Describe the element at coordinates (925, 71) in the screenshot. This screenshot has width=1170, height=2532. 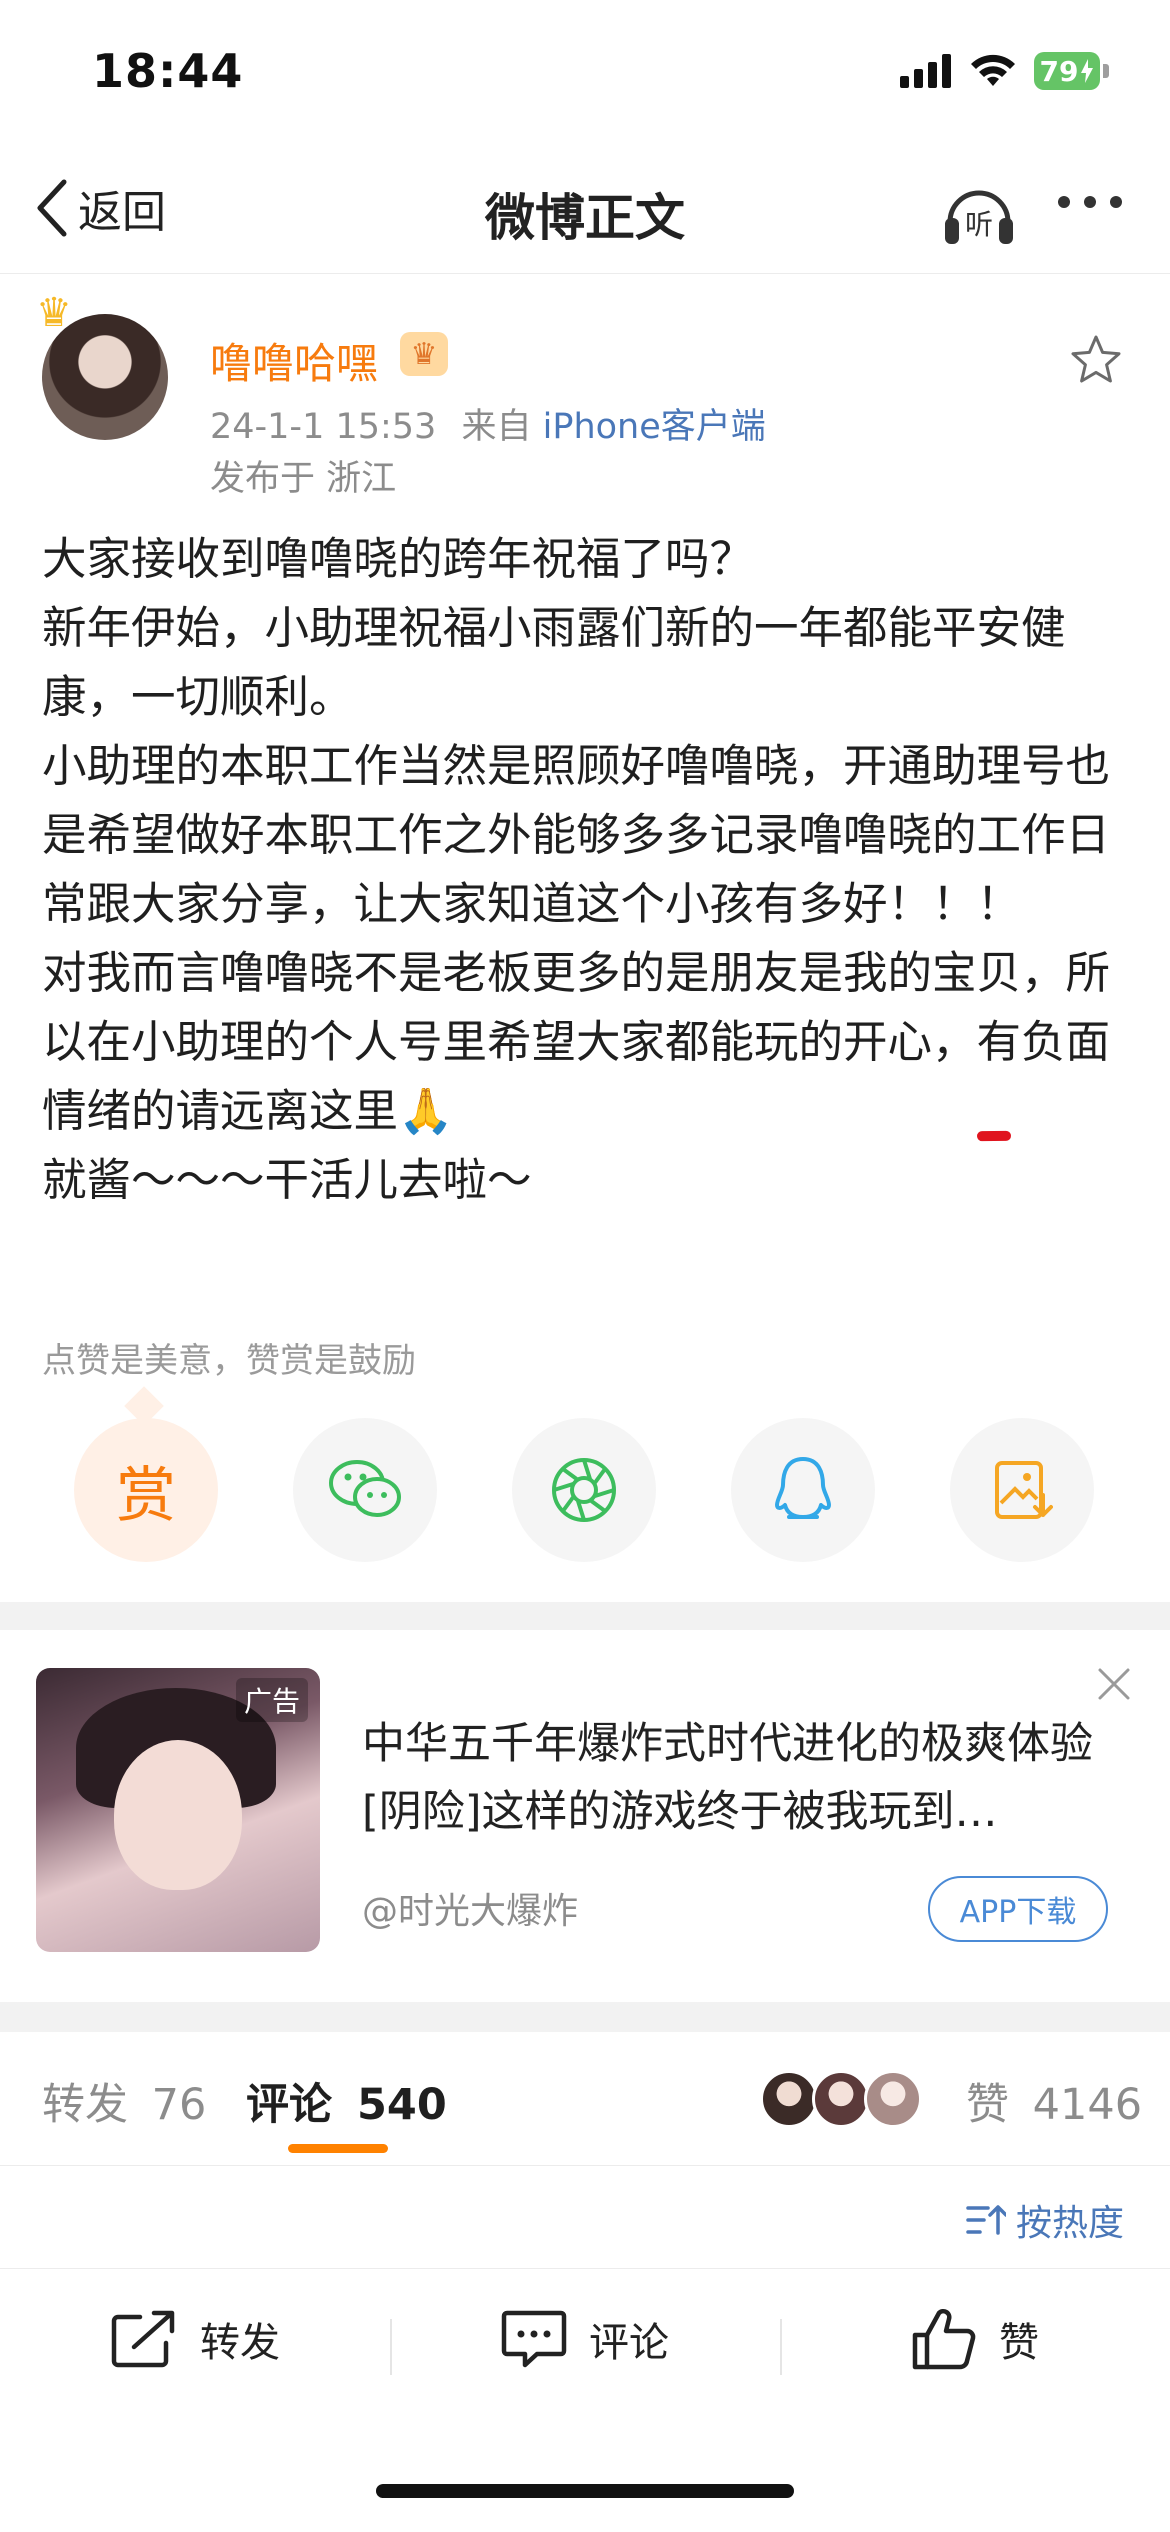
I see `signal-icon` at that location.